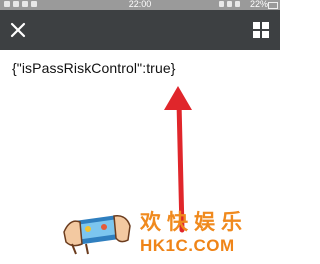 The width and height of the screenshot is (320, 264). I want to click on grid-menu-icon, so click(261, 30).